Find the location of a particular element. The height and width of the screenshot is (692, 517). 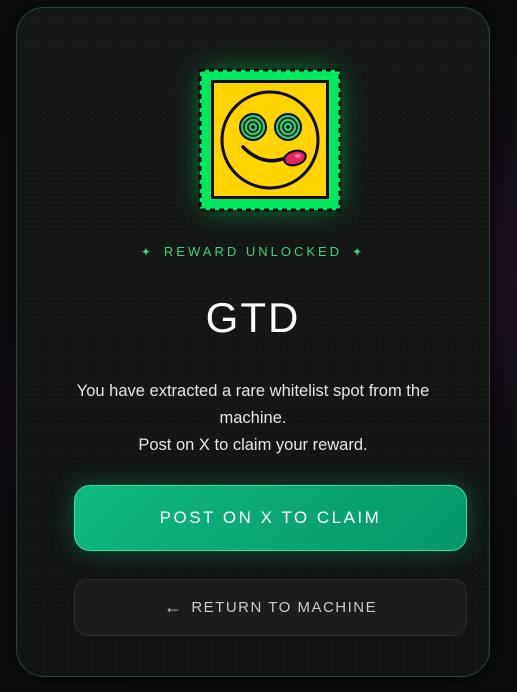

claim-button-label: POST ON X TO CLAIM is located at coordinates (270, 517).